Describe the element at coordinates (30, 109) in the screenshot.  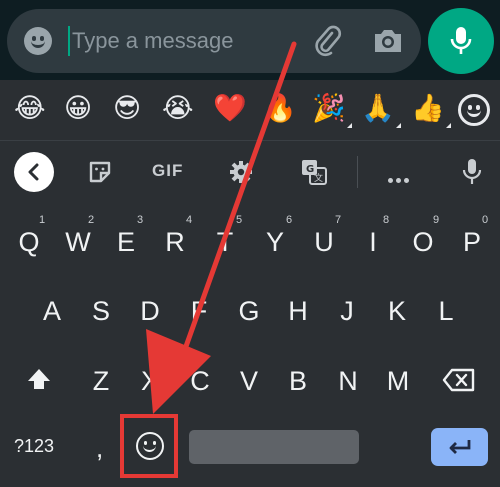
I see `emoji-suggestion-tears-of-joy: 😂` at that location.